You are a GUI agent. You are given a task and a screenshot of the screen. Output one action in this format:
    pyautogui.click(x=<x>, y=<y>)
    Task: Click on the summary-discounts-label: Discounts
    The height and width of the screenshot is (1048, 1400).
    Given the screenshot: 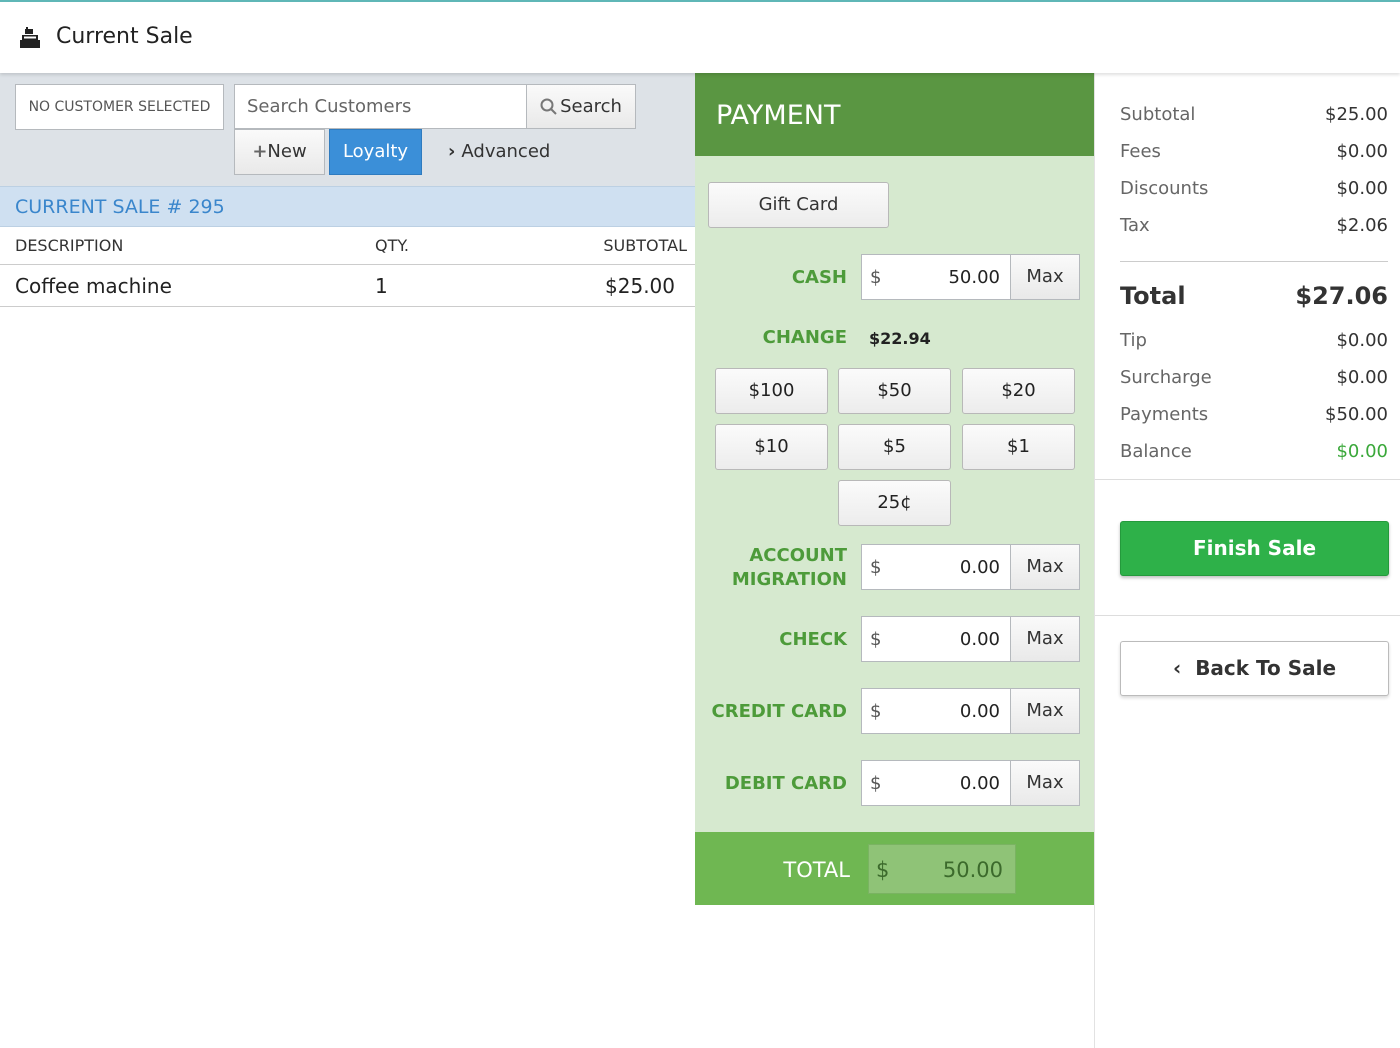 What is the action you would take?
    pyautogui.click(x=1164, y=188)
    